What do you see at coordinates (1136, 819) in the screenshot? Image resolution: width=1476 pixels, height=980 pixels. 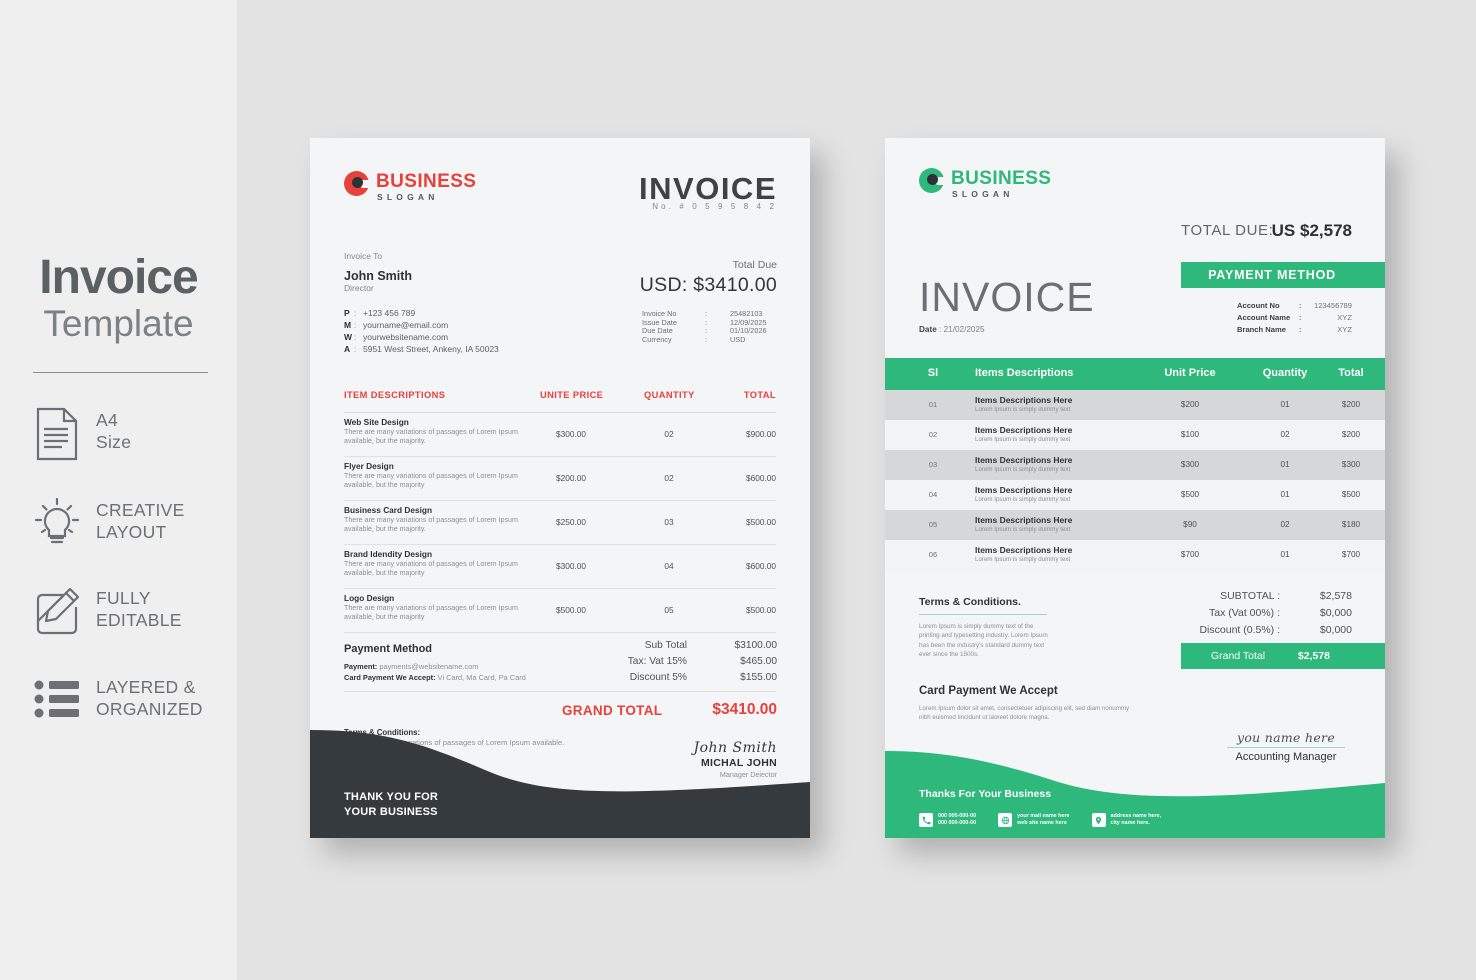 I see `footer-contact-text: address name here, city name here.` at bounding box center [1136, 819].